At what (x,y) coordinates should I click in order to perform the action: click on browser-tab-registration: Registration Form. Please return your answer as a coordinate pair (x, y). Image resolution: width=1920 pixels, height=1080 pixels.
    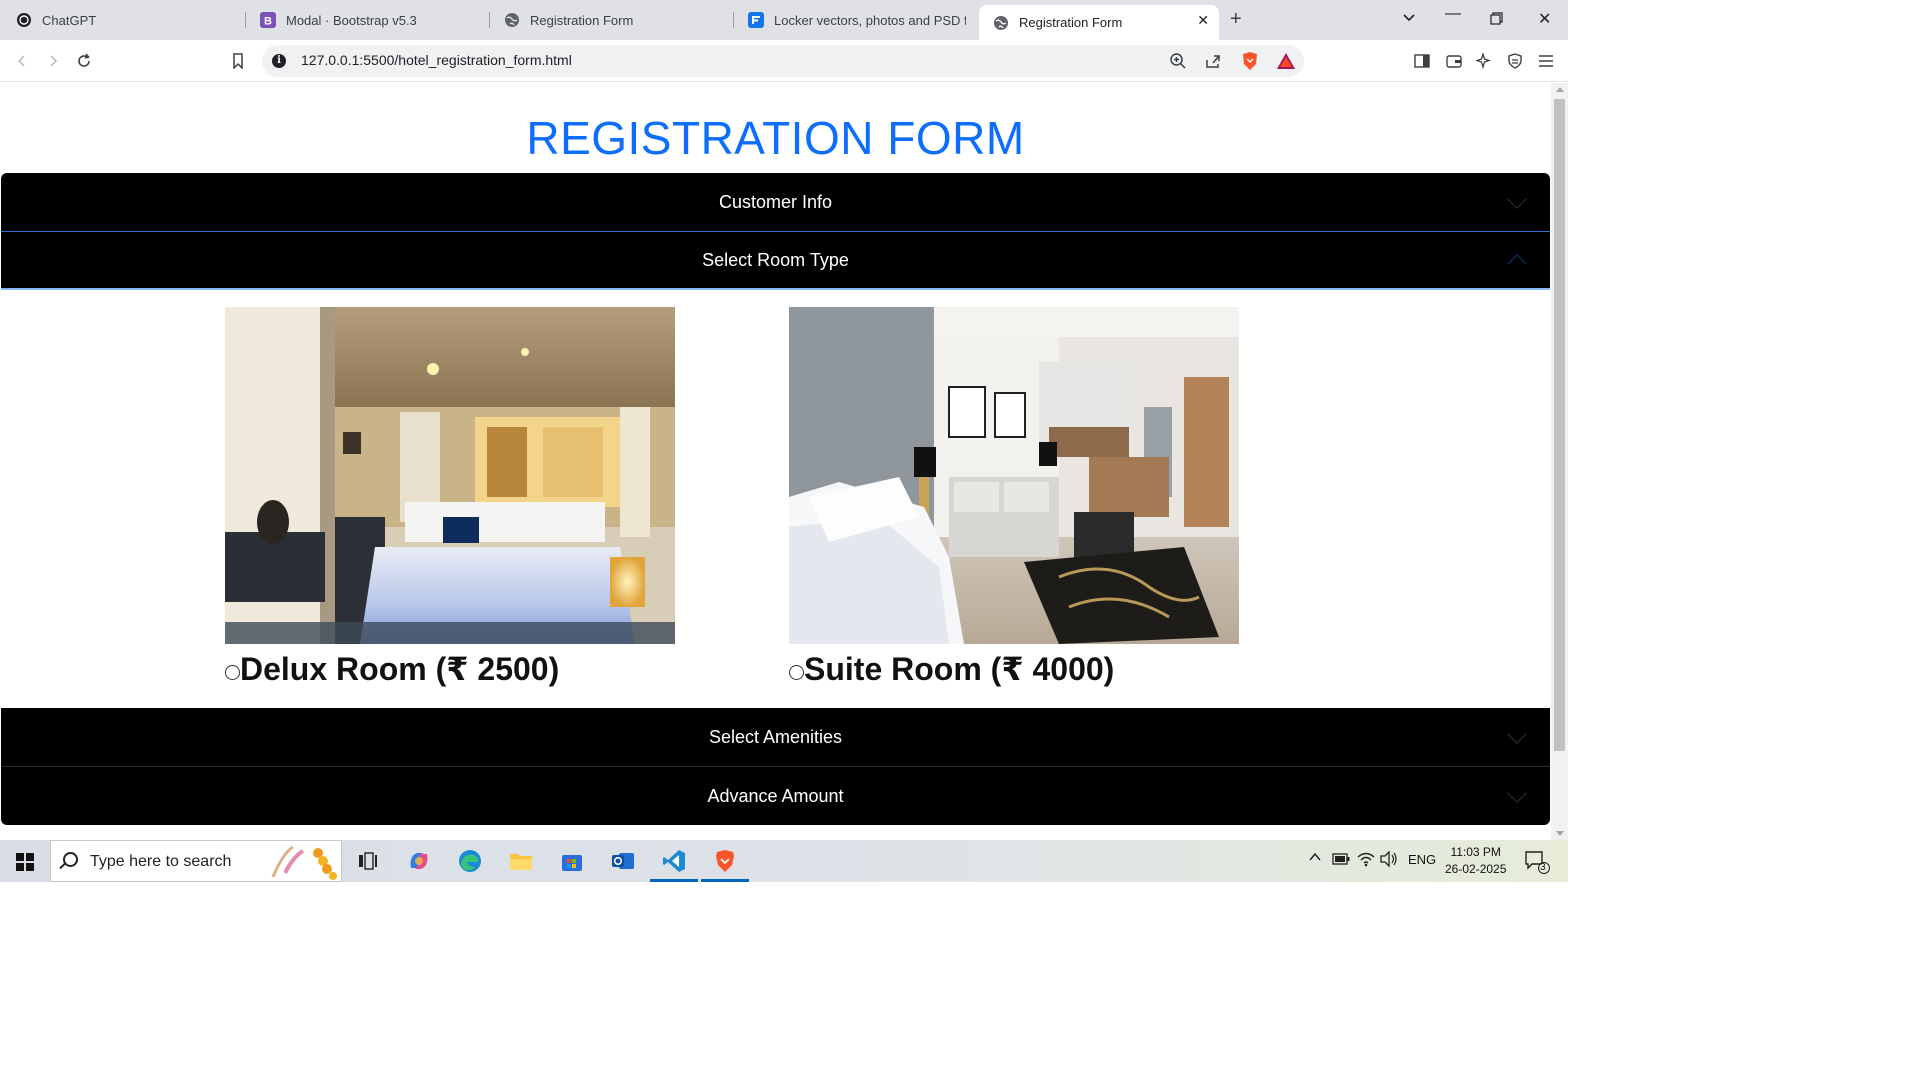
    Looking at the image, I should click on (611, 20).